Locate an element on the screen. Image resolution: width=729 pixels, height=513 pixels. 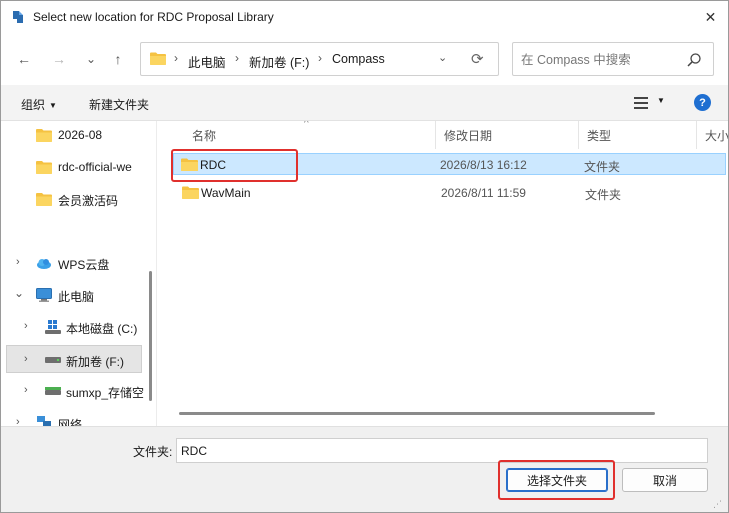
sidebar-item-label: 本地磁盘 (C:) is located at coordinates (102, 329).